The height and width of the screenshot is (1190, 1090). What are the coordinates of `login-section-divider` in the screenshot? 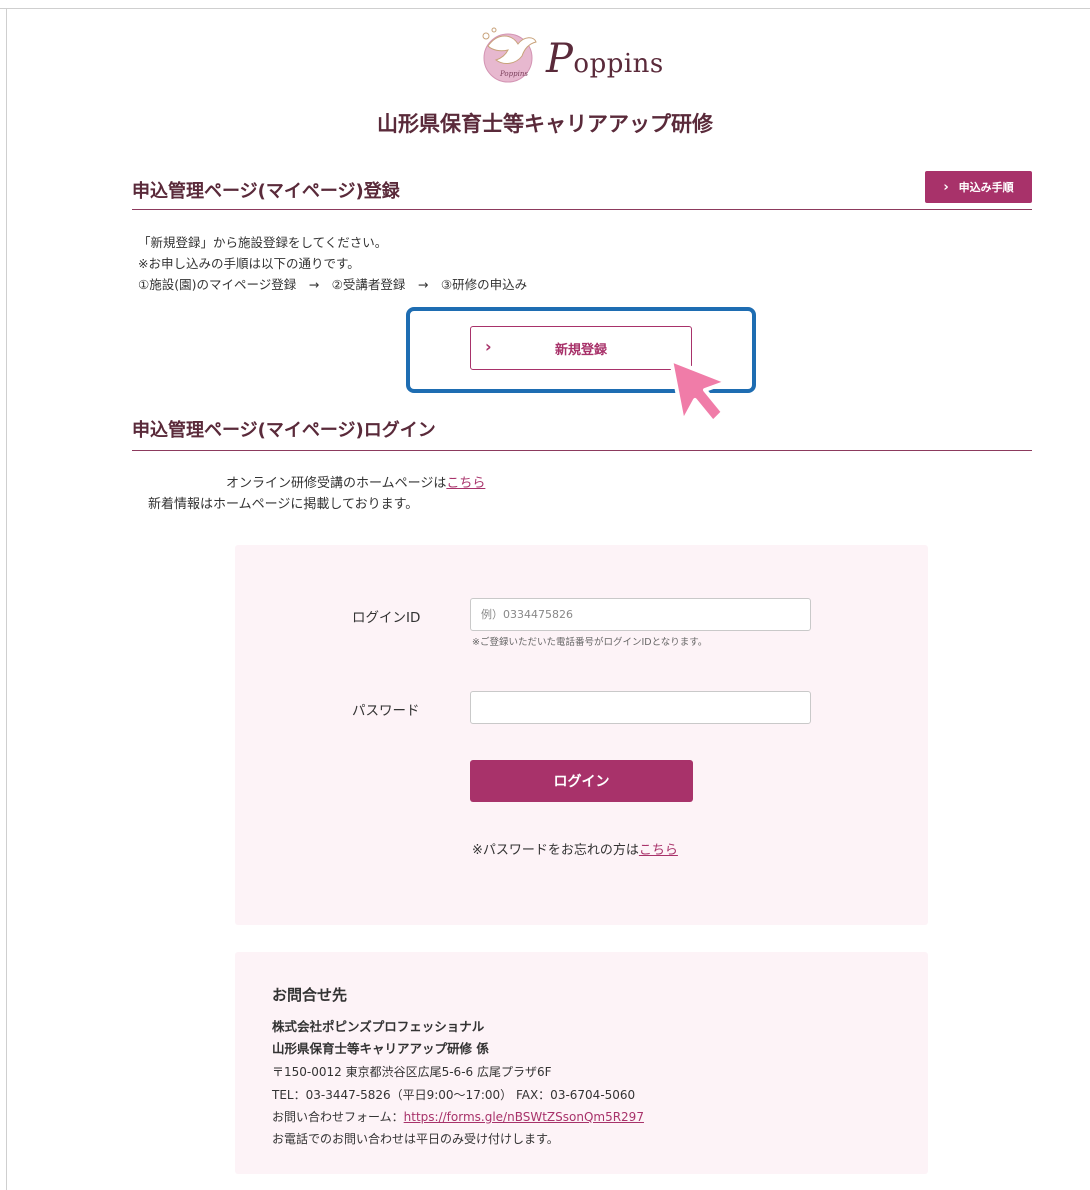 It's located at (582, 450).